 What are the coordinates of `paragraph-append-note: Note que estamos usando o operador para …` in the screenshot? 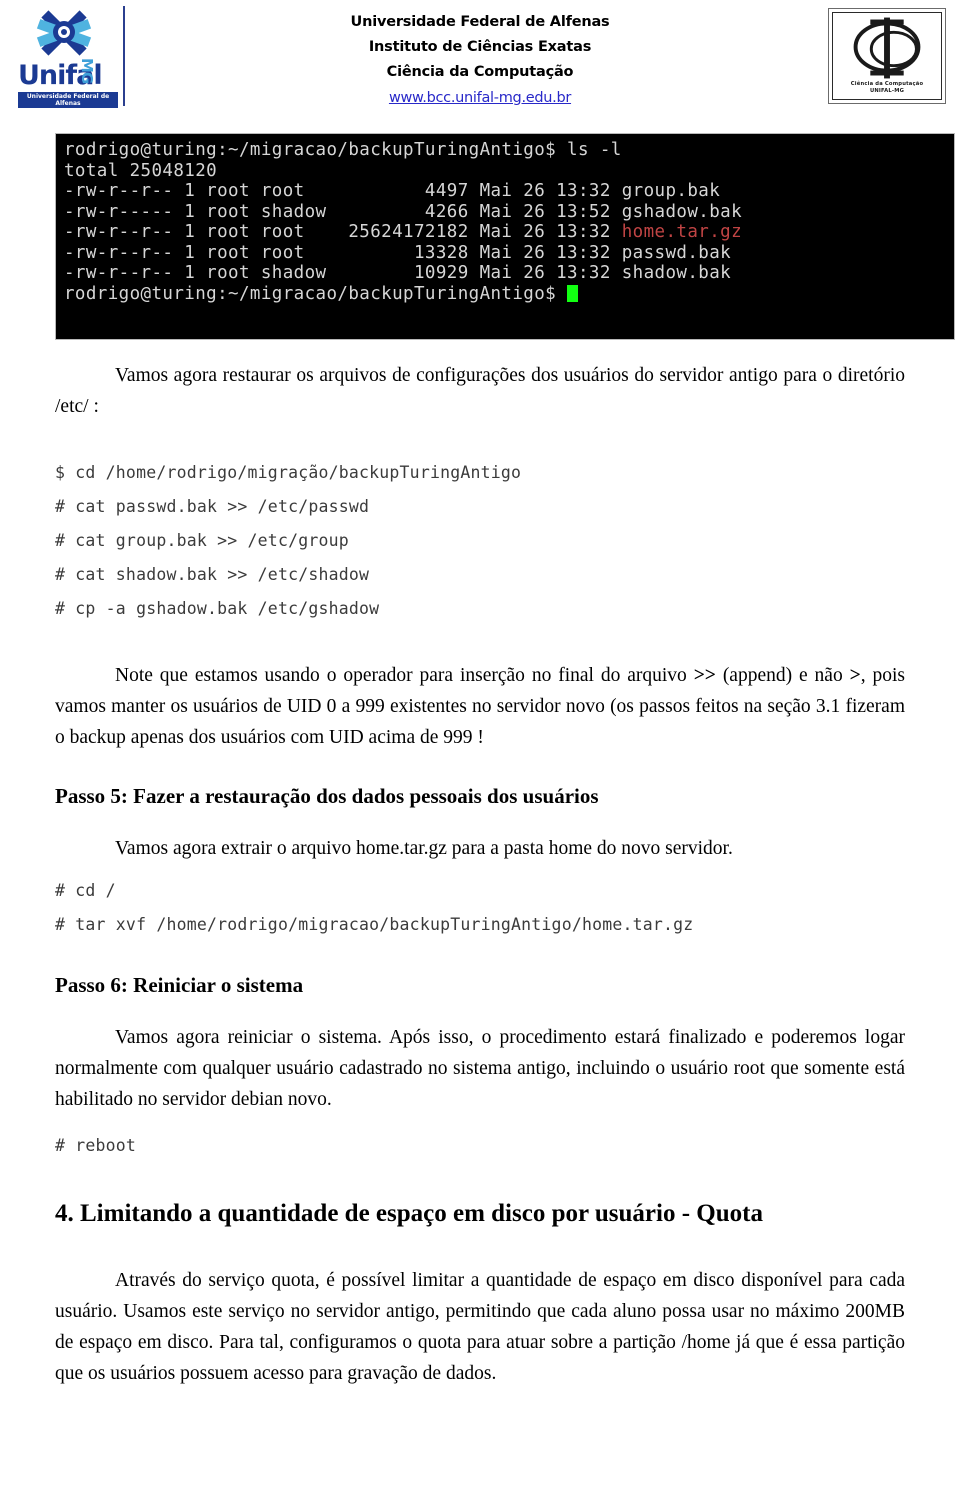 It's located at (480, 706).